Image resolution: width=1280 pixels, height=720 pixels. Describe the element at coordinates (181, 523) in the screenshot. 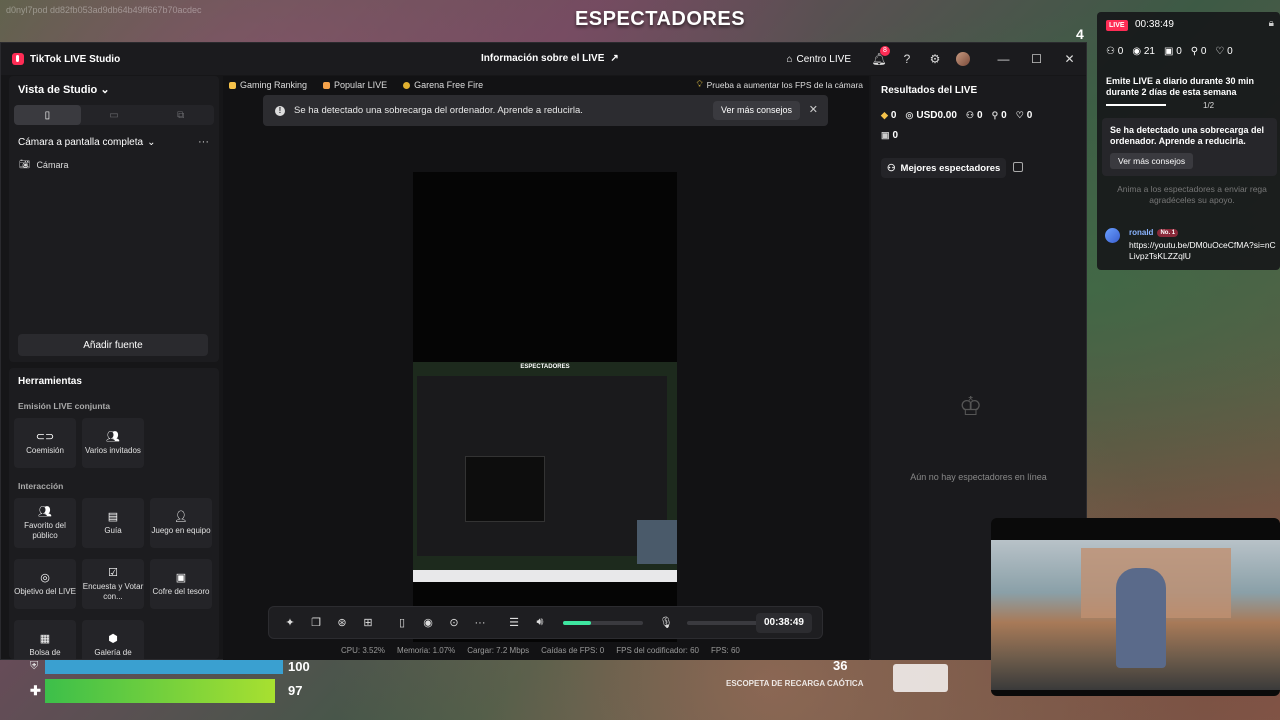

I see `tool-team-game: 👤︎ Juego en equipo` at that location.